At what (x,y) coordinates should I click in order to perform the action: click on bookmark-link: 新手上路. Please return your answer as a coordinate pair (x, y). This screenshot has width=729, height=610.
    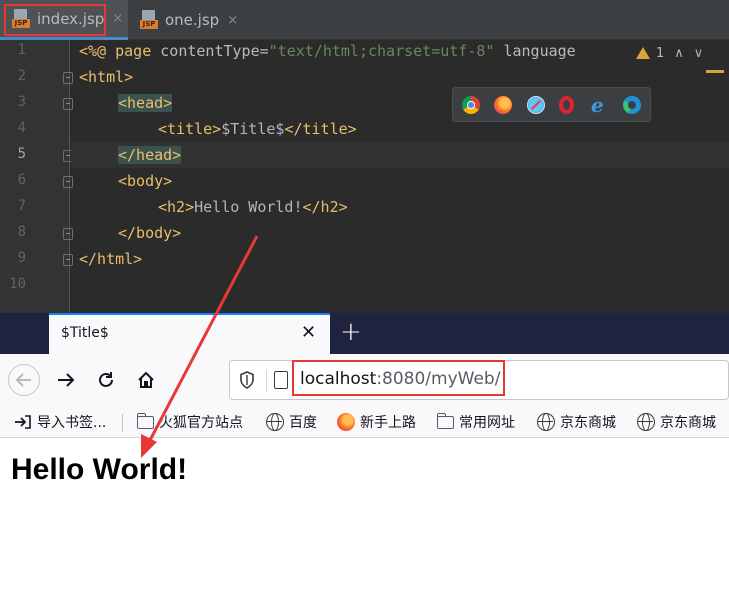
    Looking at the image, I should click on (376, 422).